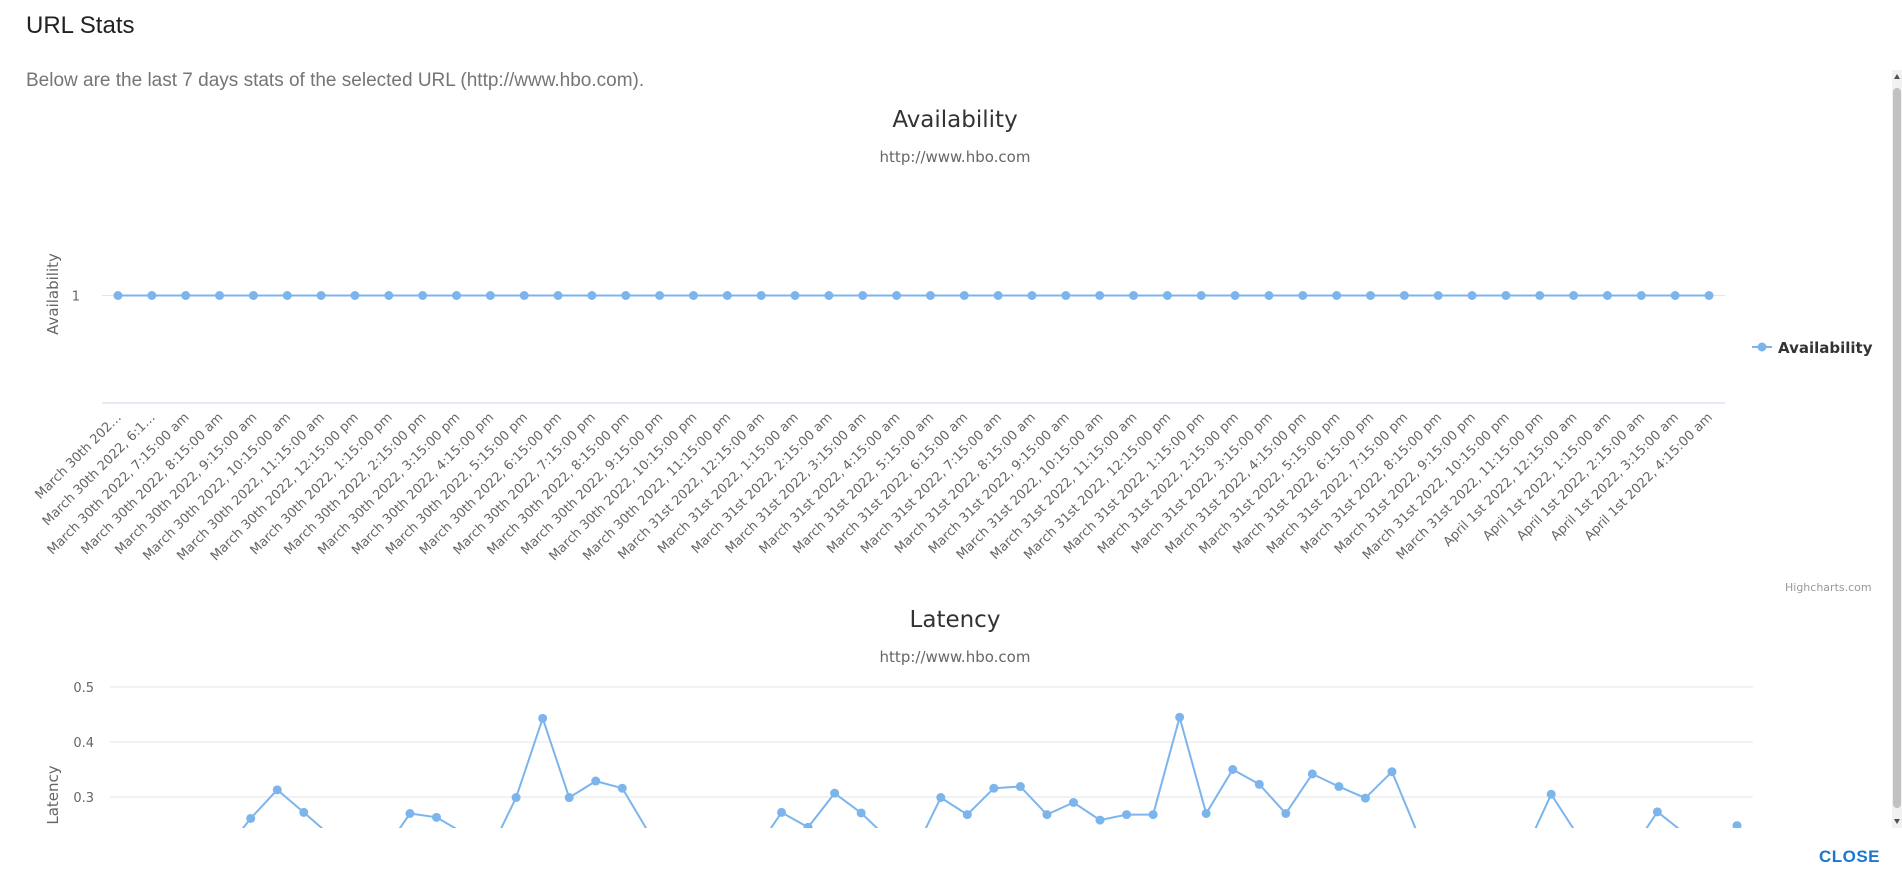 Image resolution: width=1902 pixels, height=881 pixels. I want to click on legend-marker-icon, so click(1762, 347).